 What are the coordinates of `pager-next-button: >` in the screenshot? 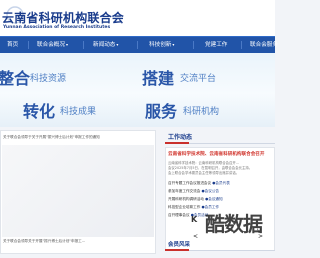 It's located at (260, 236).